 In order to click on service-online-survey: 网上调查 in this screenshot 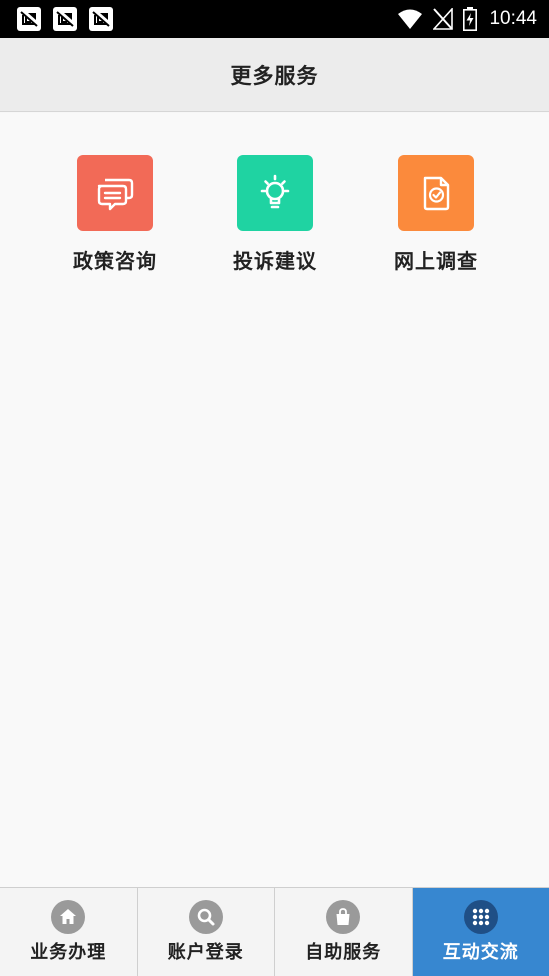, I will do `click(436, 220)`.